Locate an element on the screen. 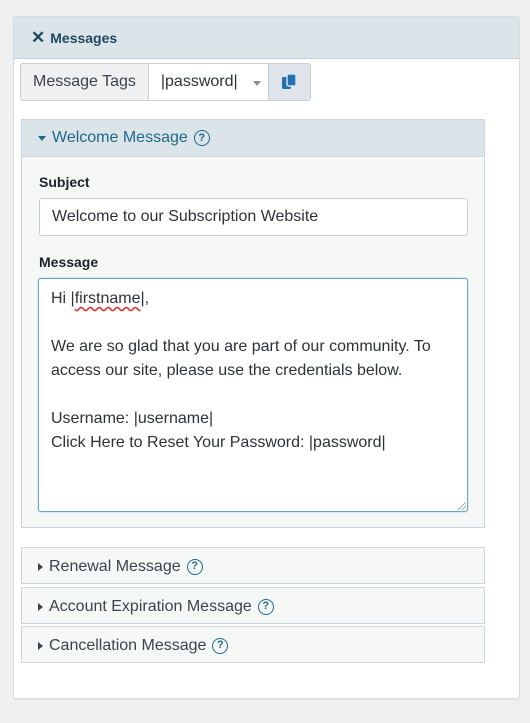  renewal-message-section: Renewal Message ? is located at coordinates (253, 565).